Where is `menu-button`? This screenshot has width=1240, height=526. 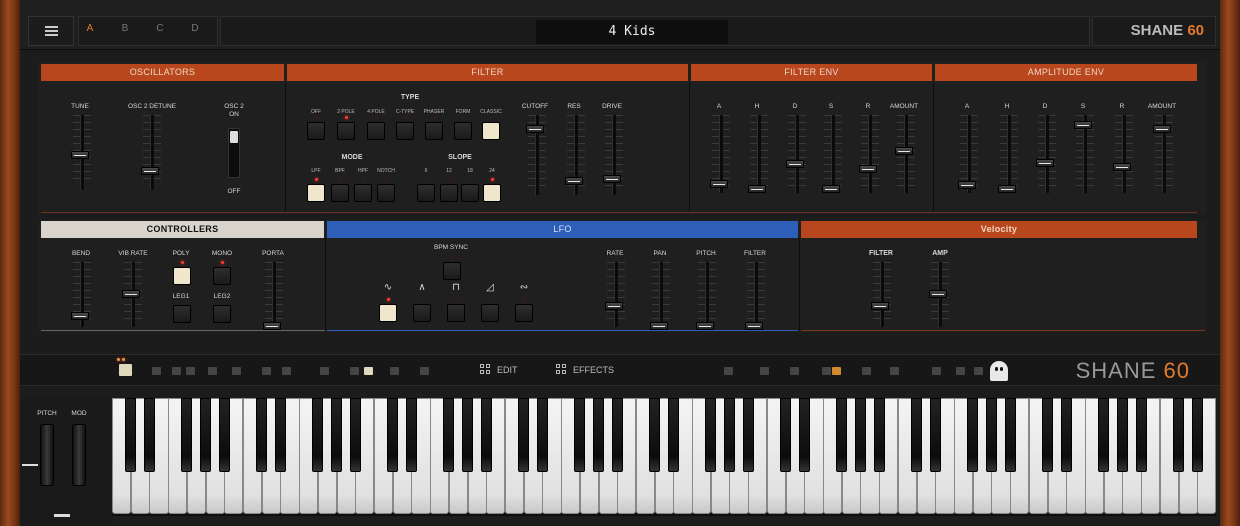 menu-button is located at coordinates (51, 31).